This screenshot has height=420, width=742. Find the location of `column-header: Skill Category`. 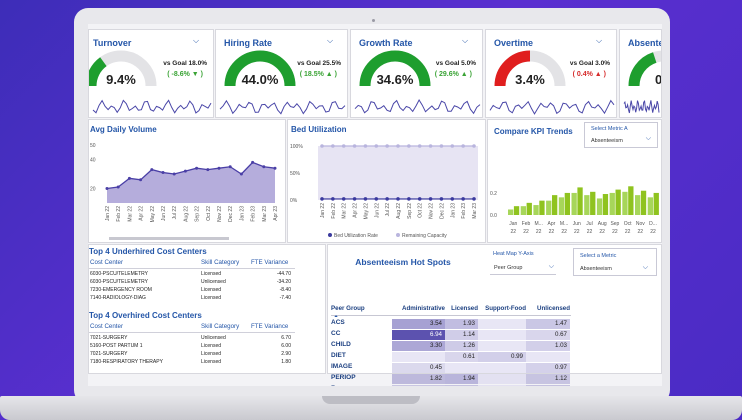

column-header: Skill Category is located at coordinates (220, 262).